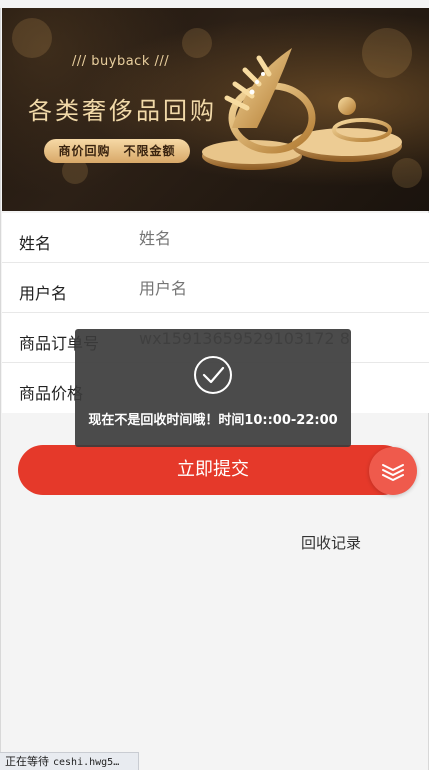 The height and width of the screenshot is (770, 429). I want to click on layers-icon, so click(393, 472).